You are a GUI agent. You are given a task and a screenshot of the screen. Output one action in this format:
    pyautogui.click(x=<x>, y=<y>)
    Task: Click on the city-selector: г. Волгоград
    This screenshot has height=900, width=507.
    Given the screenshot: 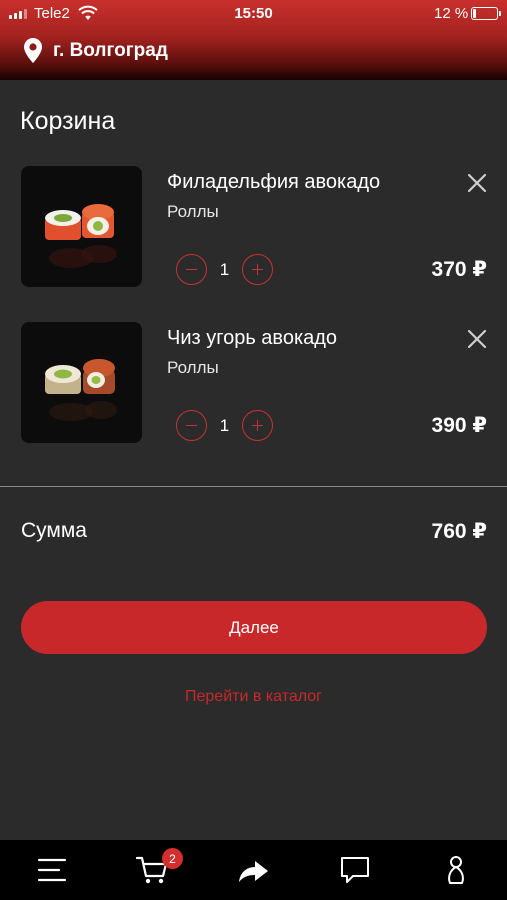 What is the action you would take?
    pyautogui.click(x=96, y=50)
    